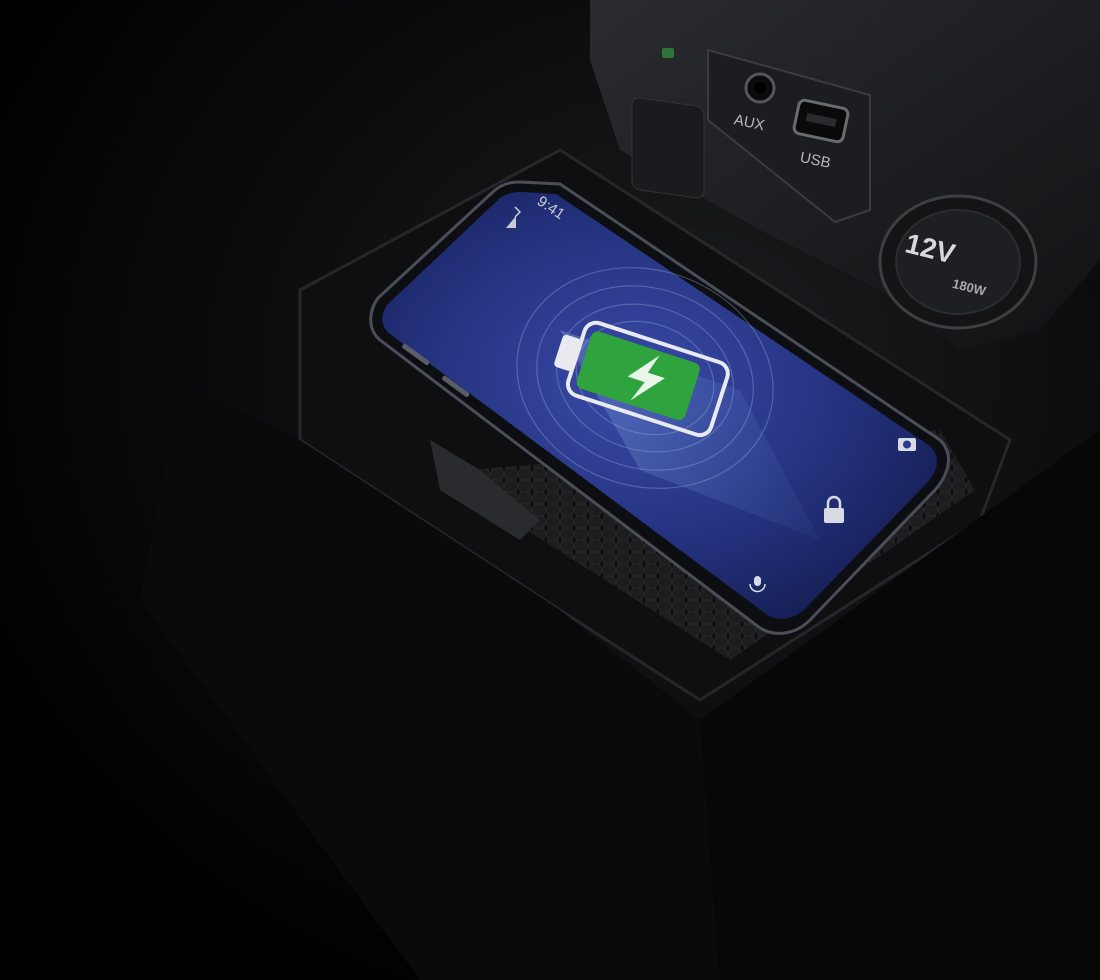  Describe the element at coordinates (668, 148) in the screenshot. I see `console-button` at that location.